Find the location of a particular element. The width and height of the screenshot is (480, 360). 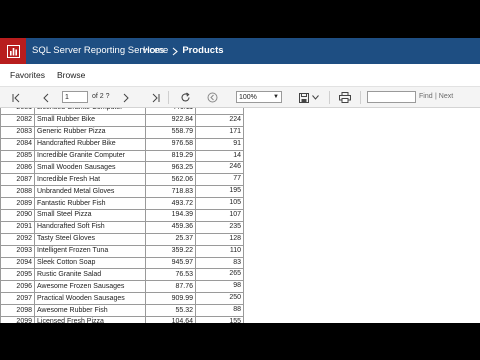

table-row: 2091 Handcrafted Soft Fish 459.36 235 is located at coordinates (122, 227).